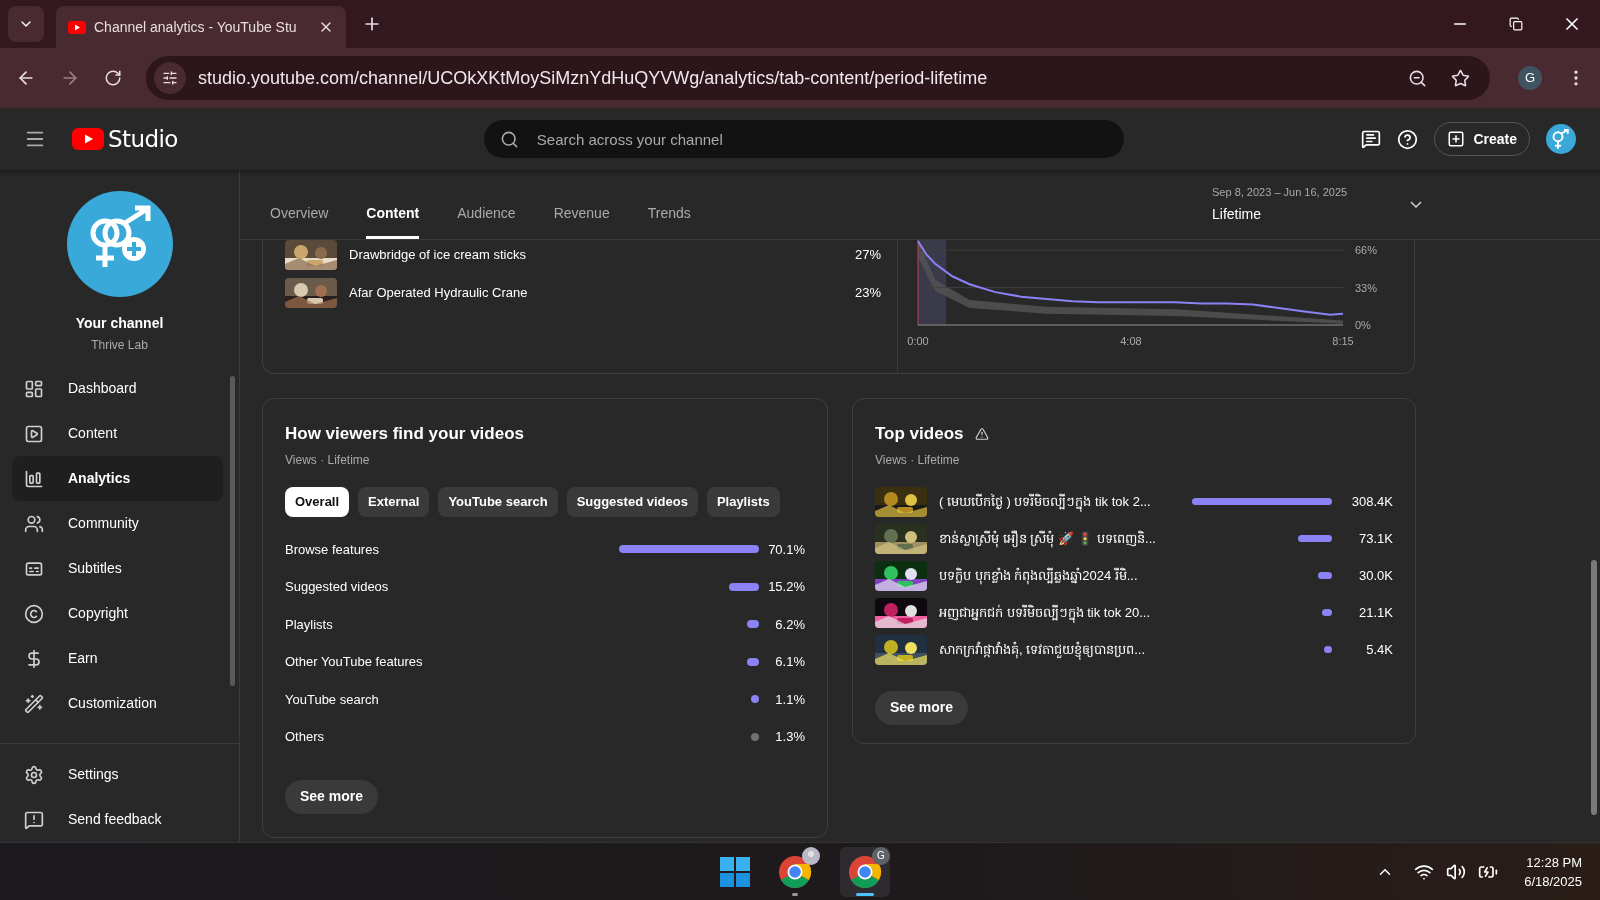 This screenshot has width=1600, height=900. Describe the element at coordinates (1456, 139) in the screenshot. I see `add-video-icon` at that location.